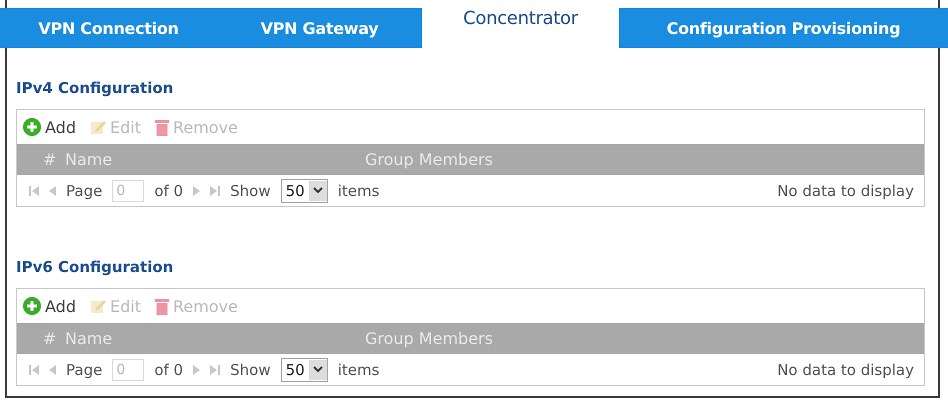  Describe the element at coordinates (108, 28) in the screenshot. I see `tab: VPN Connection` at that location.